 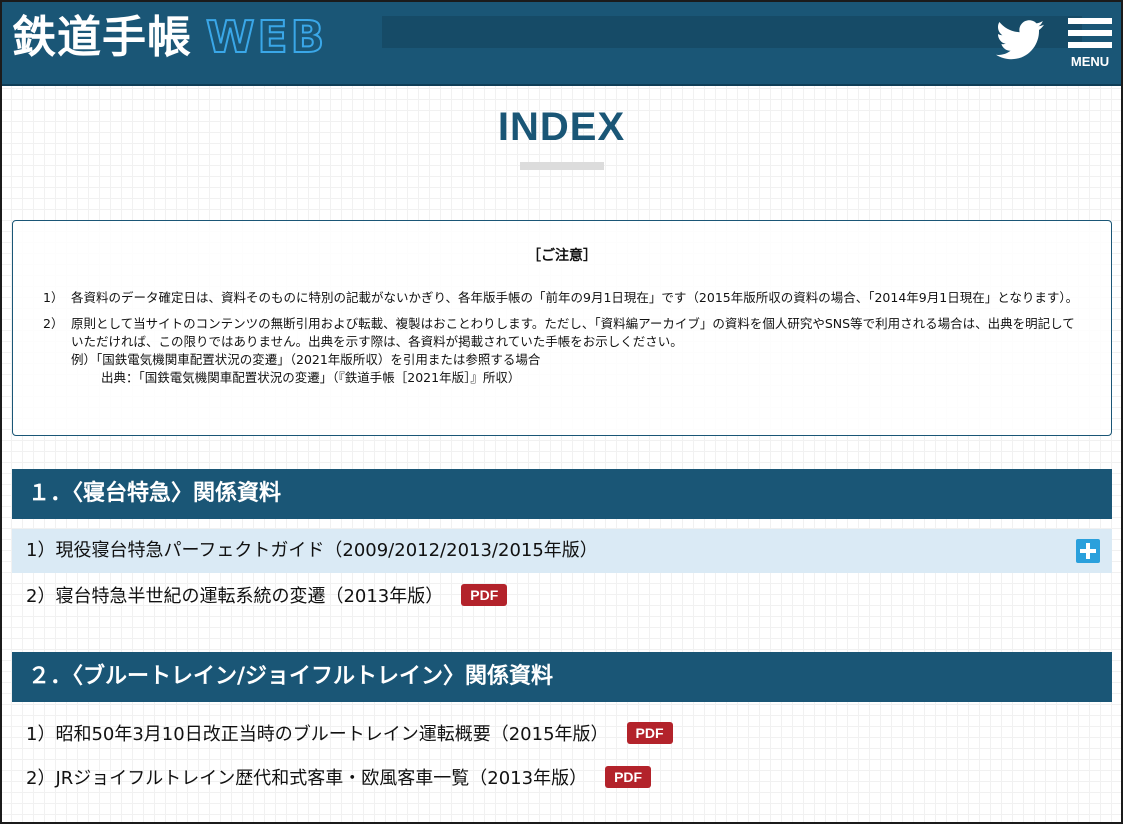 What do you see at coordinates (562, 256) in the screenshot?
I see `notice-title: ［ご注意］` at bounding box center [562, 256].